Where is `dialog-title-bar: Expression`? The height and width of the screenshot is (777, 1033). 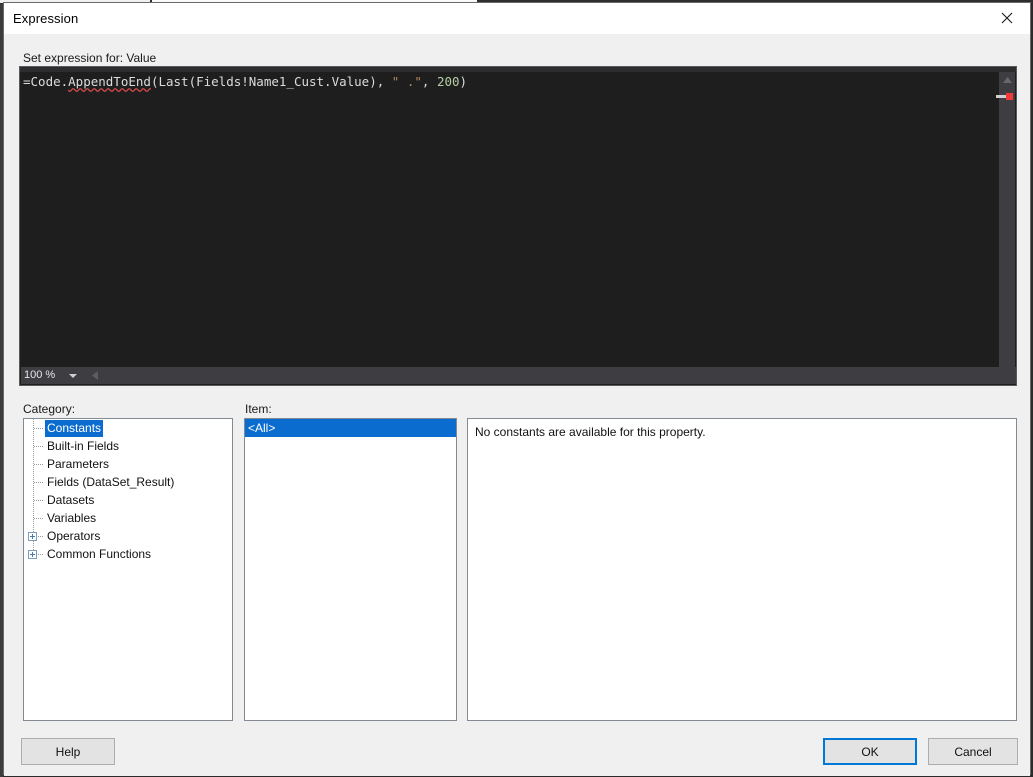 dialog-title-bar: Expression is located at coordinates (517, 18).